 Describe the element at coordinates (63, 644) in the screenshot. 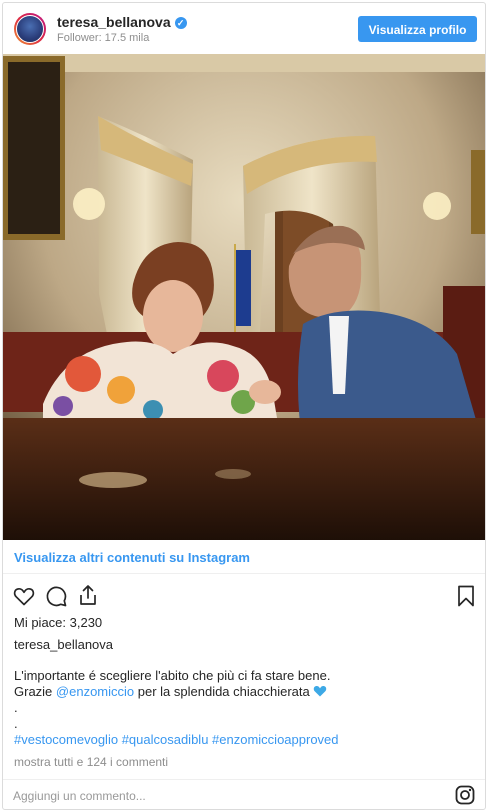

I see `post-owner-username: teresa_bellanova` at that location.